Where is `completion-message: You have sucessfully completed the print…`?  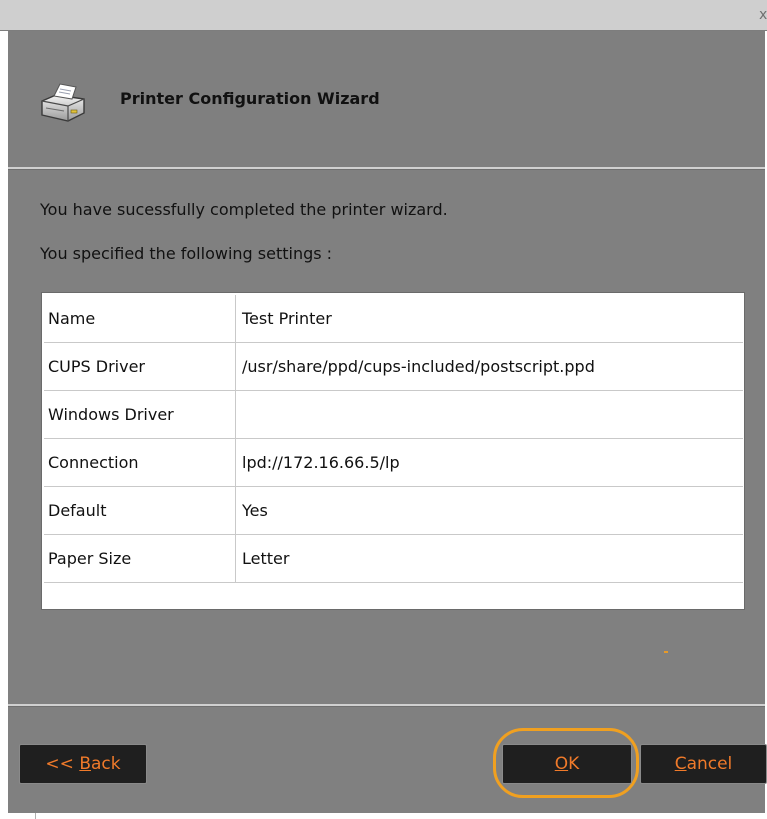 completion-message: You have sucessfully completed the print… is located at coordinates (244, 209).